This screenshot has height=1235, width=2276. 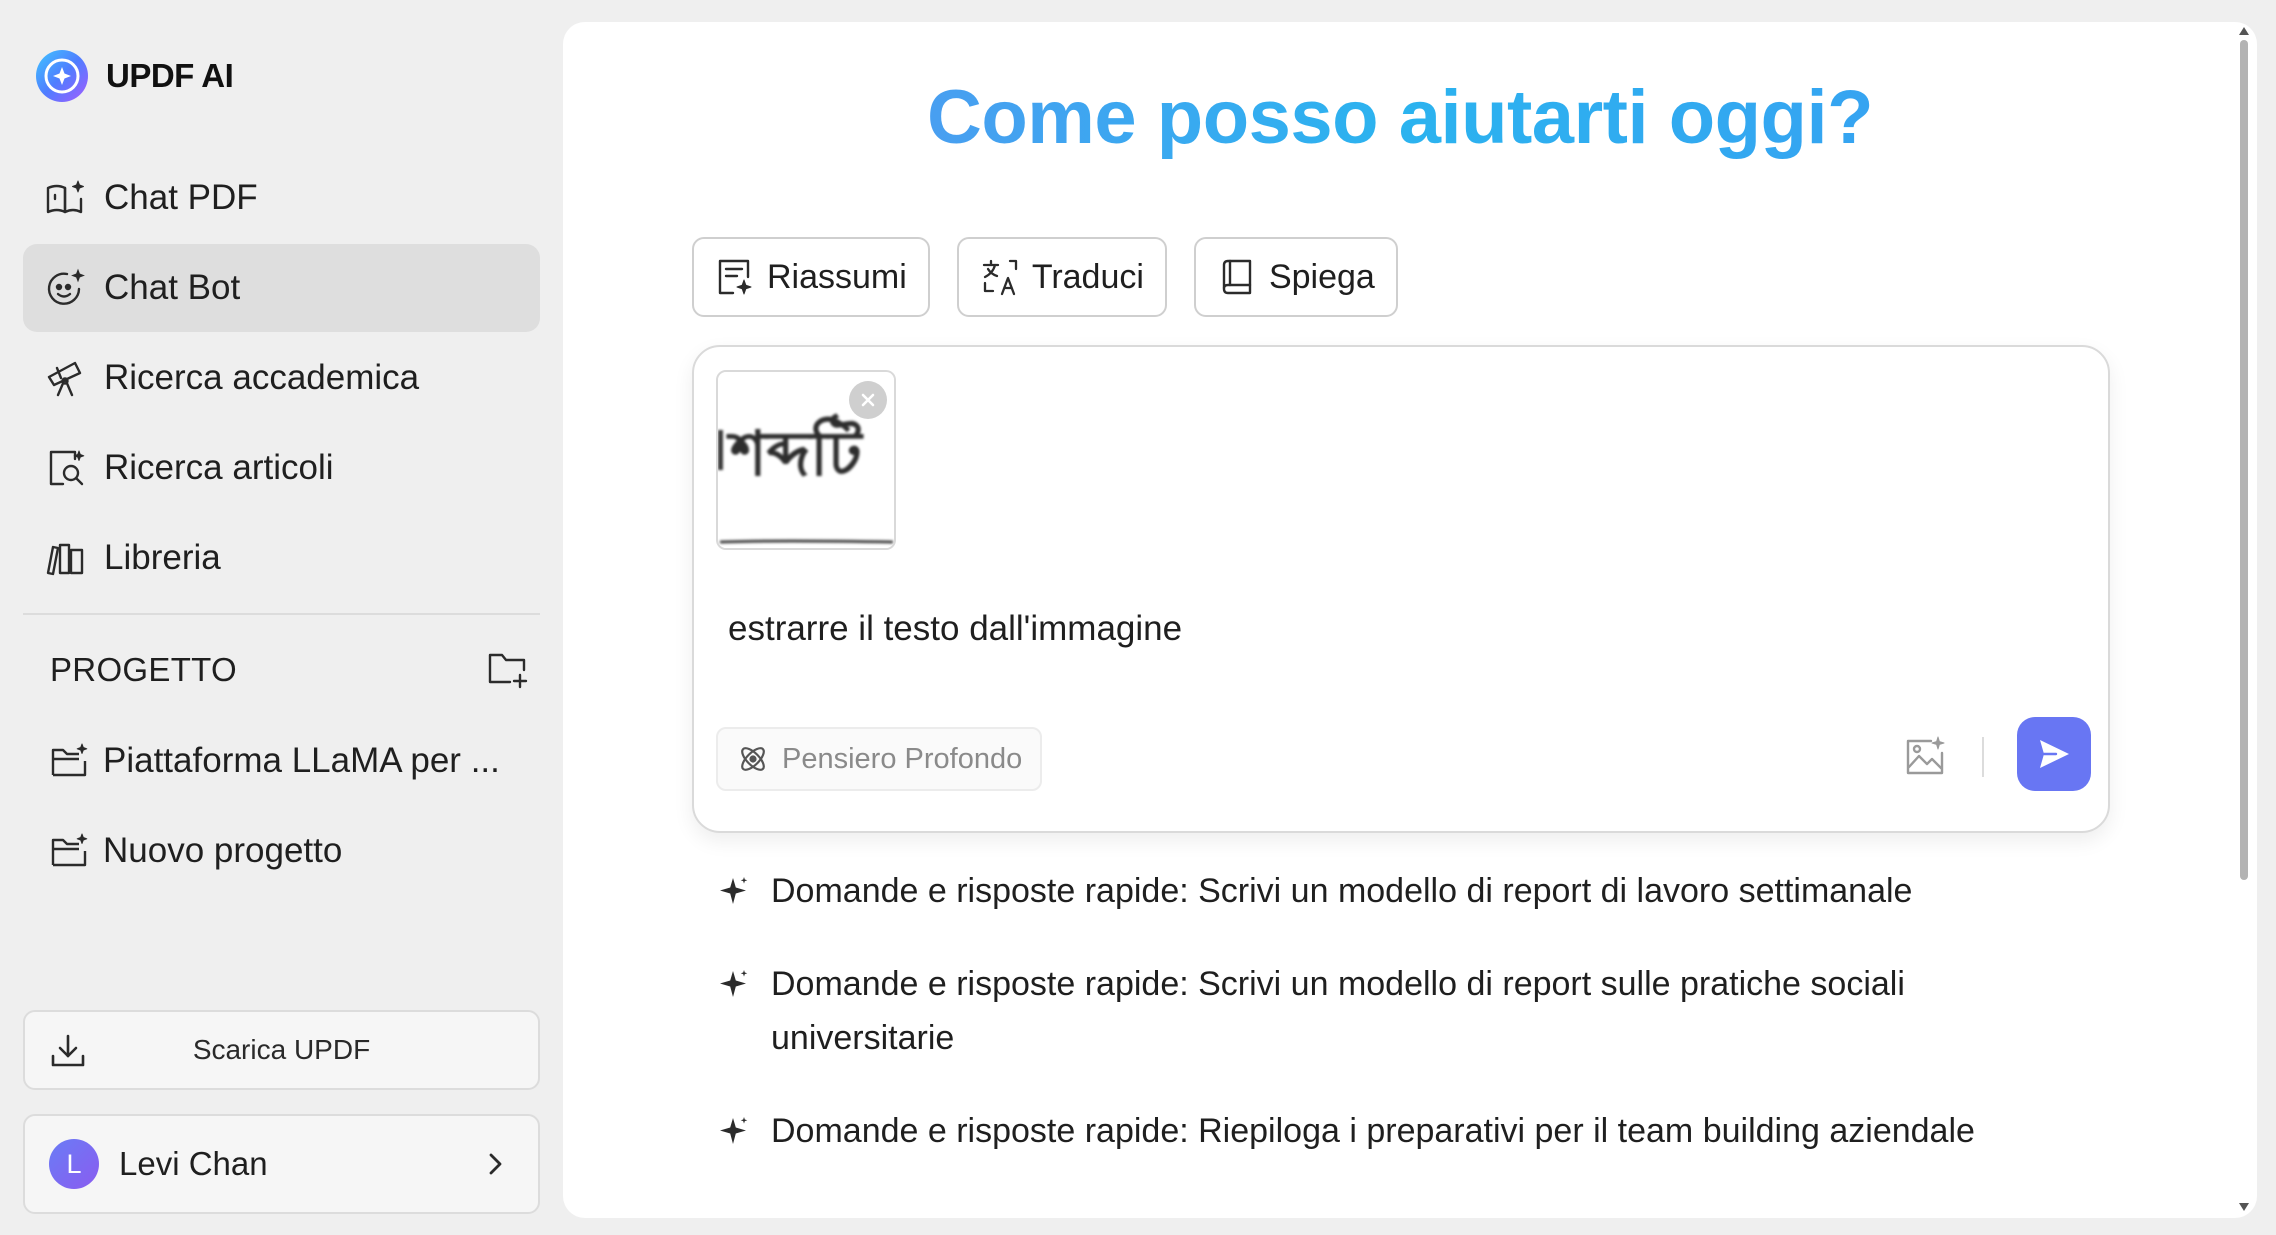 I want to click on toolbar-divider, so click(x=1983, y=757).